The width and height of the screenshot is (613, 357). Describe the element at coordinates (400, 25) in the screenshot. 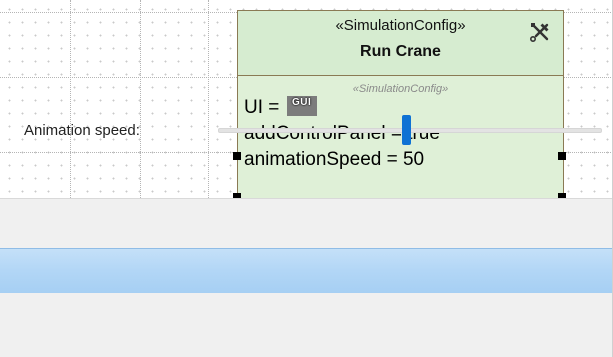

I see `element-stereotype: «SimulationConfig»` at that location.